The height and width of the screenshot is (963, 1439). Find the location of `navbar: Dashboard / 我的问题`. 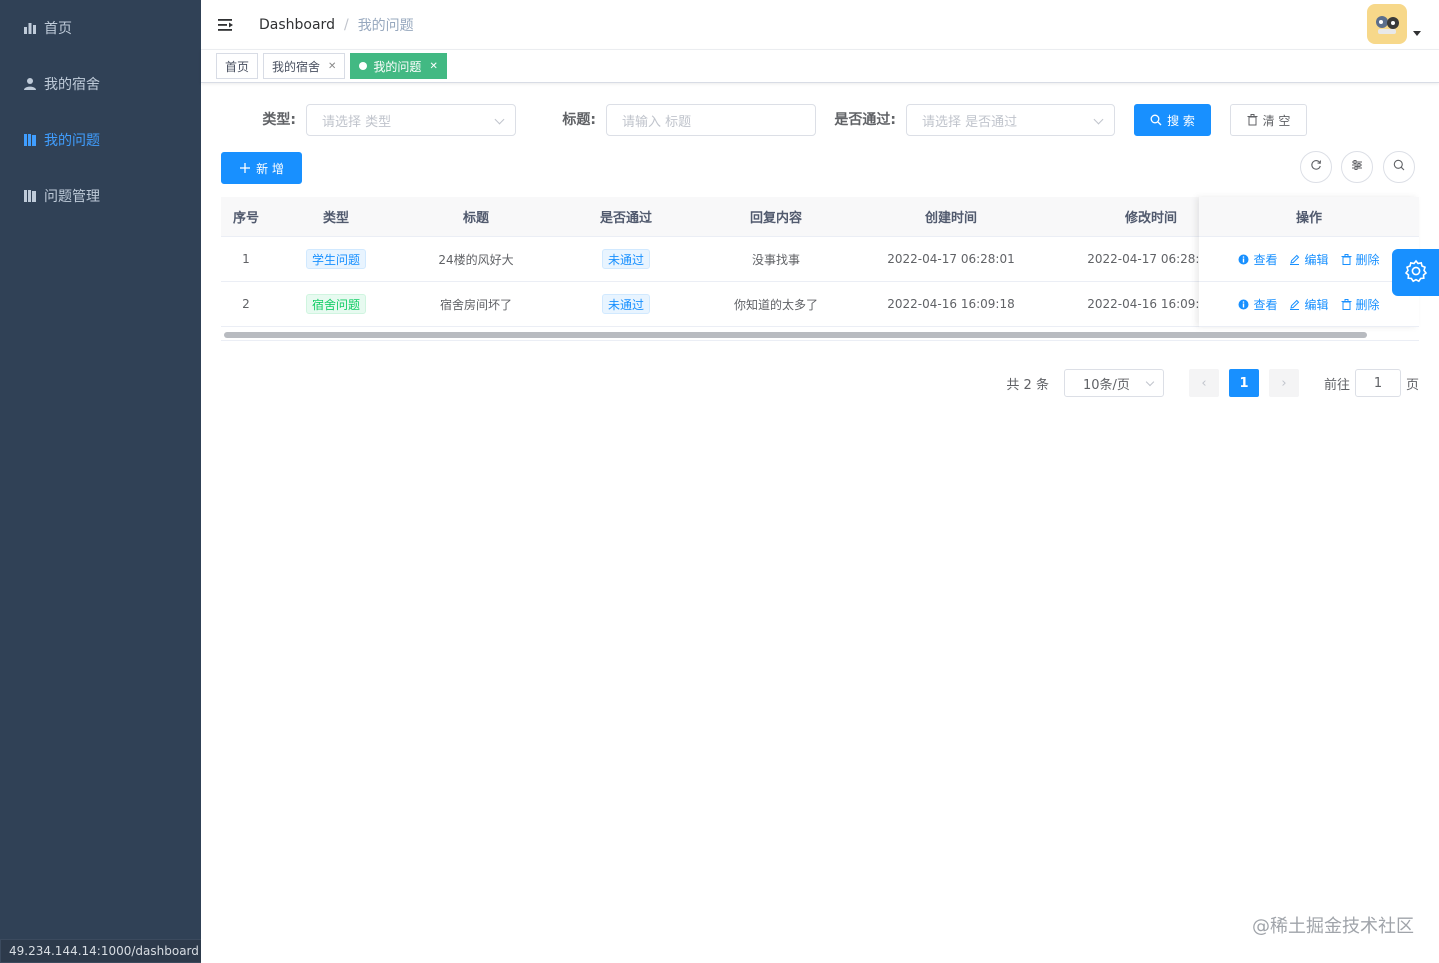

navbar: Dashboard / 我的问题 is located at coordinates (820, 25).